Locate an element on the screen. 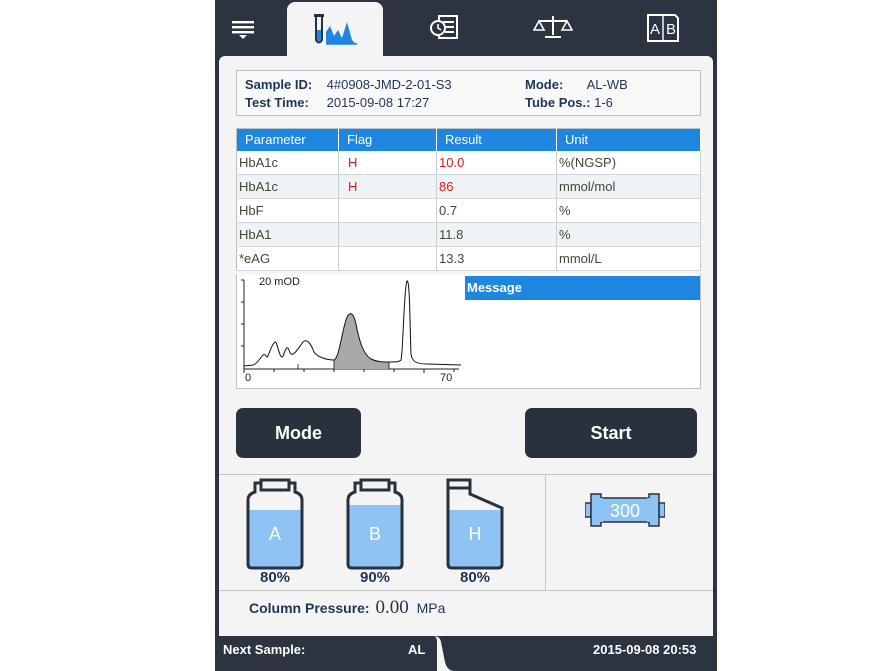  column-pressure-unit: MPa is located at coordinates (431, 608).